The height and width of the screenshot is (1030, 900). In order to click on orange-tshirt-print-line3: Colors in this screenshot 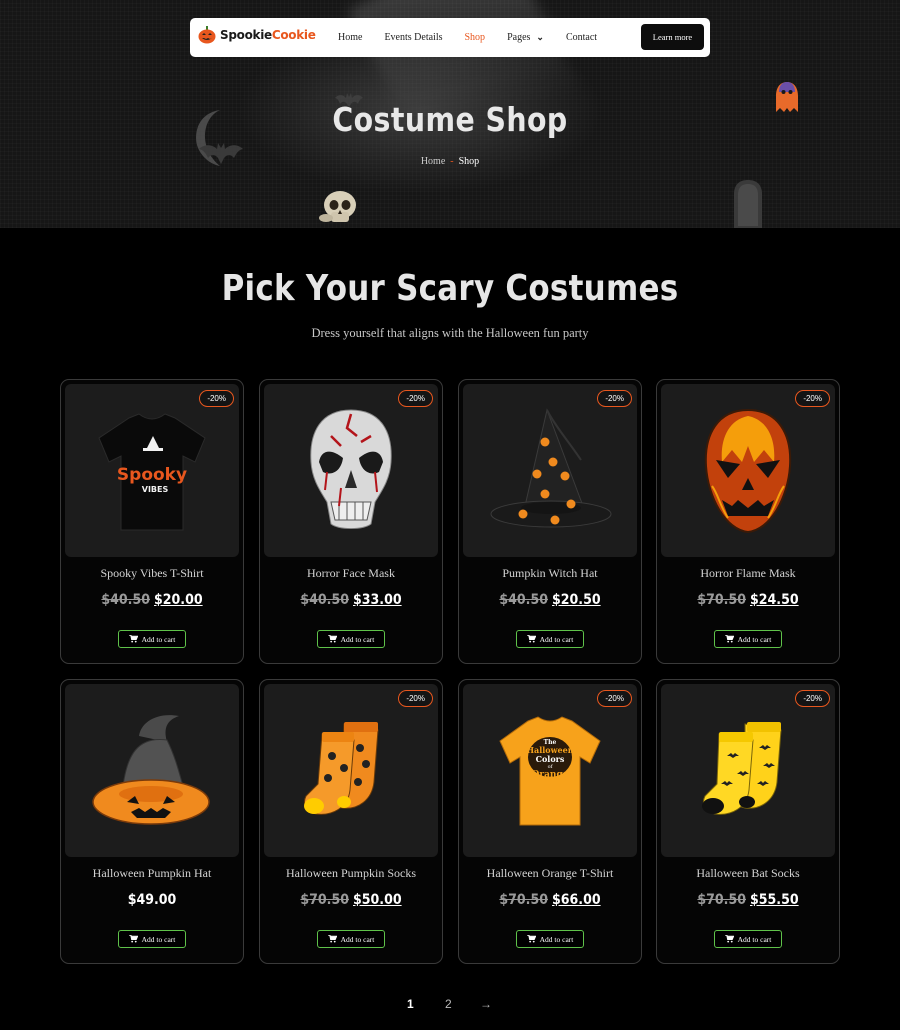, I will do `click(550, 759)`.